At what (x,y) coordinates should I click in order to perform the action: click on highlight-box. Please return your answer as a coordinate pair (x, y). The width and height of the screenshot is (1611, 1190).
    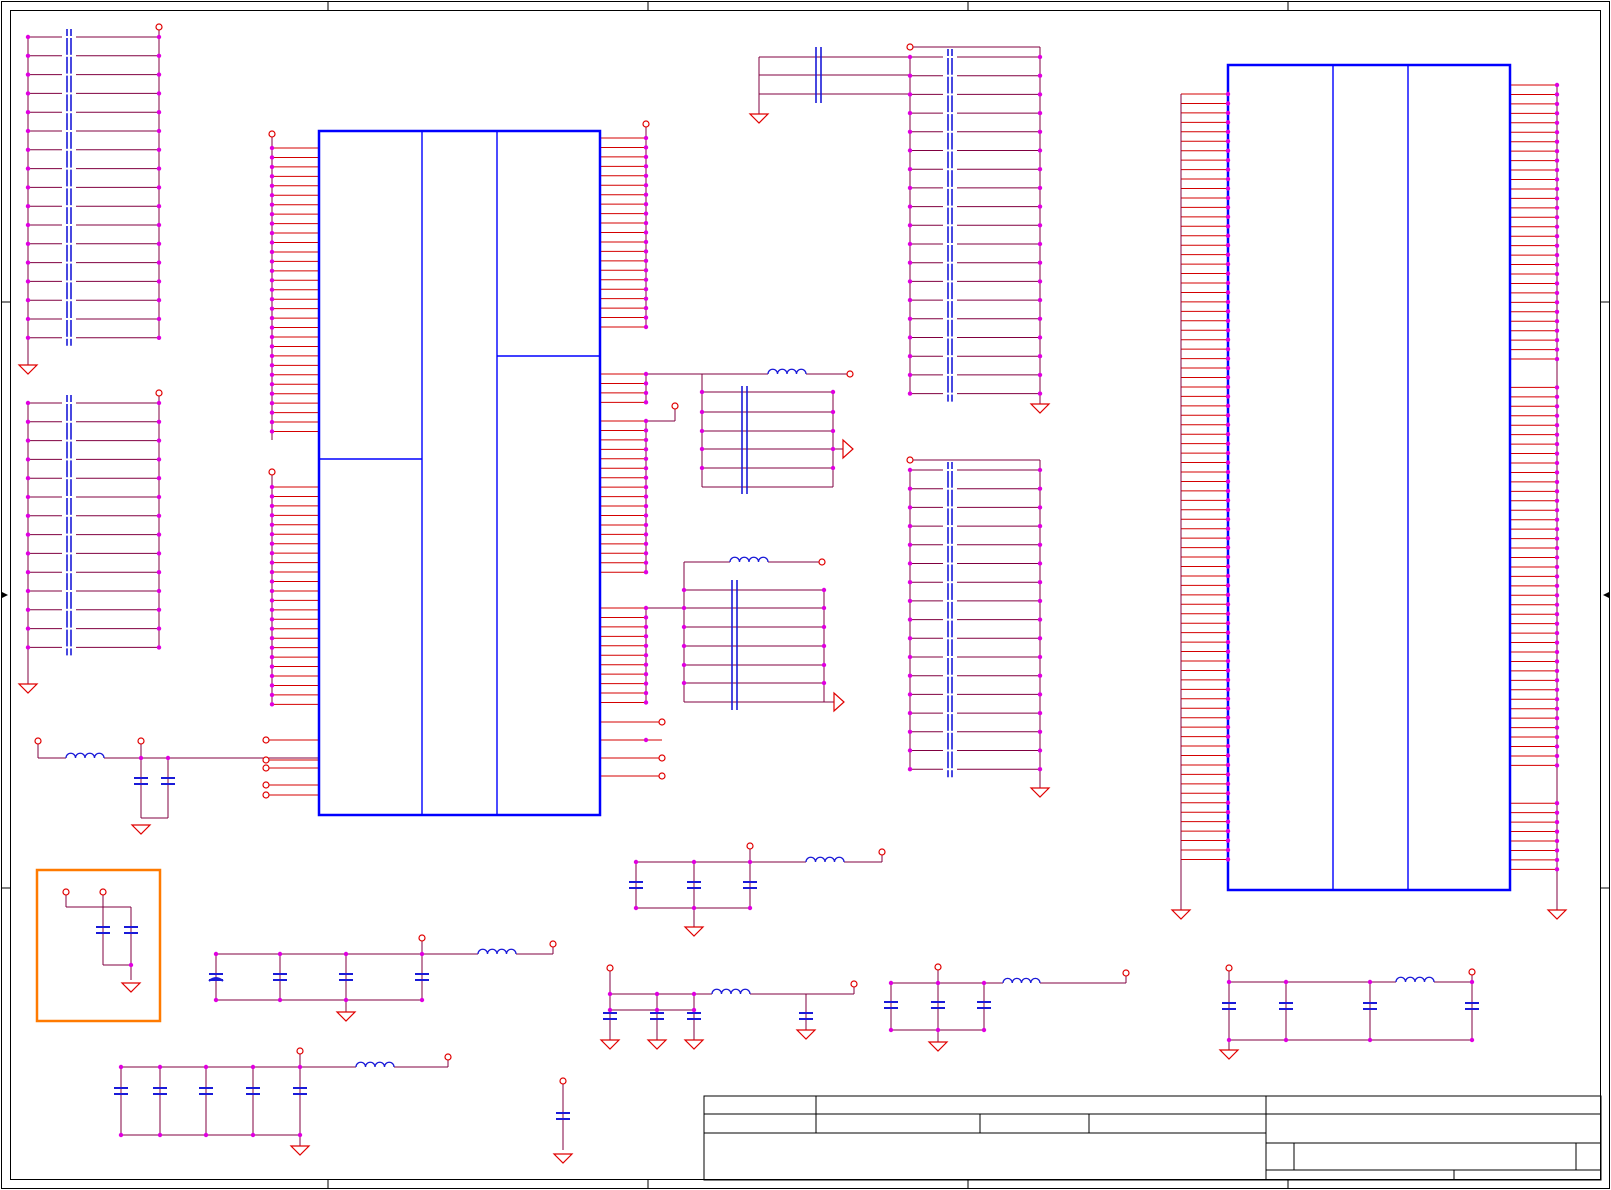
    Looking at the image, I should click on (98, 945).